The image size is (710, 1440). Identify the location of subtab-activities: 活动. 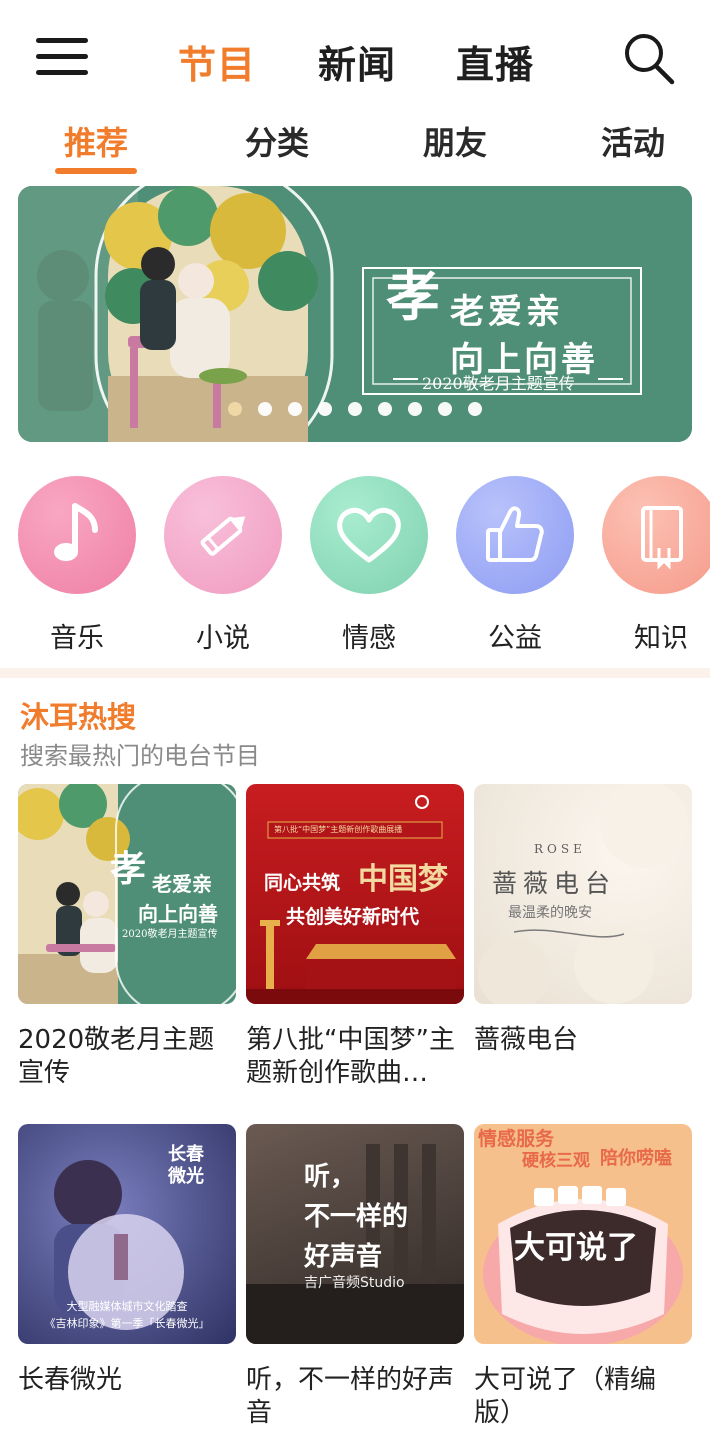
(633, 141).